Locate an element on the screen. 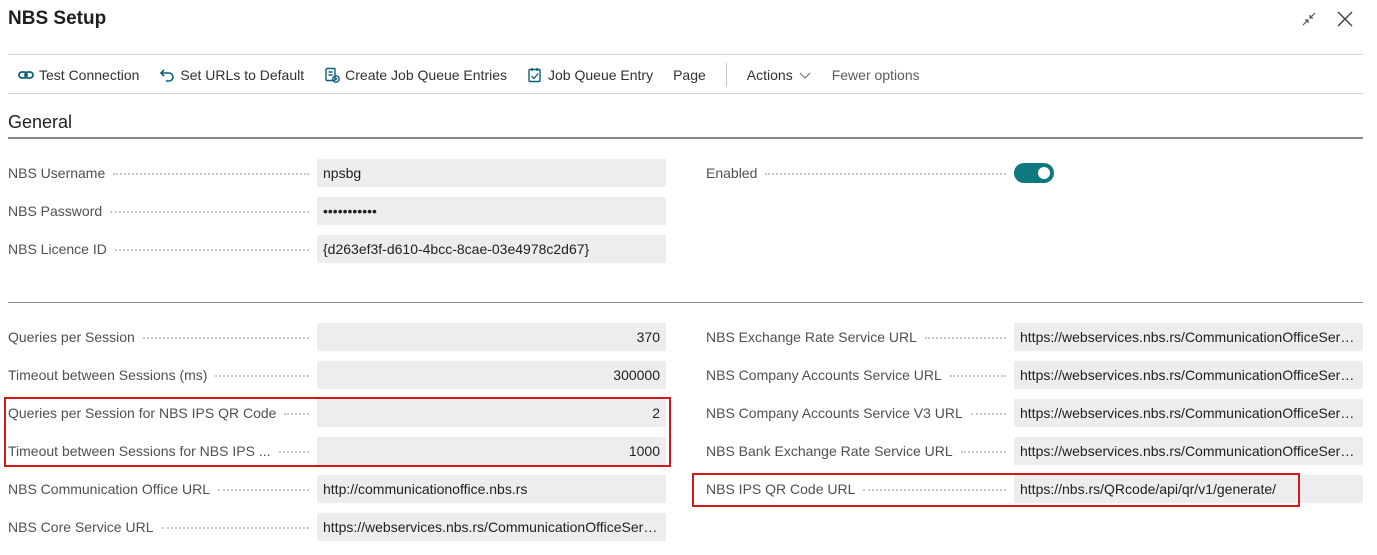 This screenshot has width=1377, height=555. username-field: npsbg is located at coordinates (491, 173).